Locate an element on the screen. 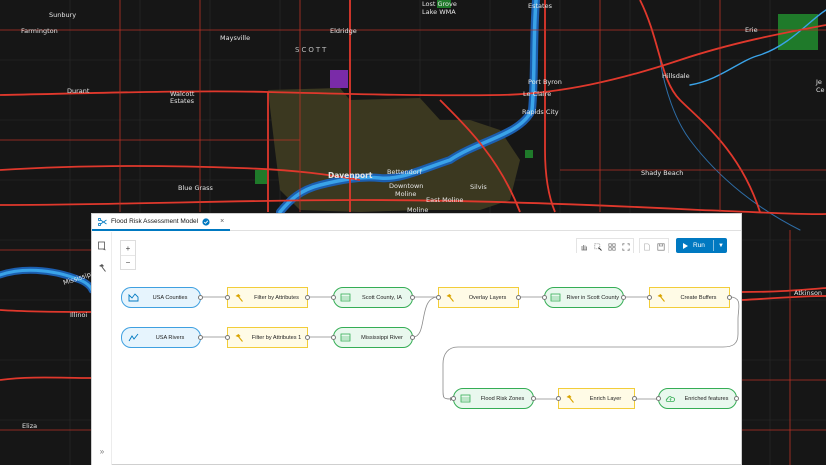  select-icon is located at coordinates (598, 246).